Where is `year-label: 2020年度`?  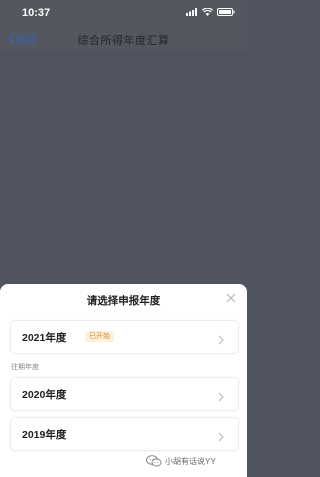 year-label: 2020年度 is located at coordinates (44, 395).